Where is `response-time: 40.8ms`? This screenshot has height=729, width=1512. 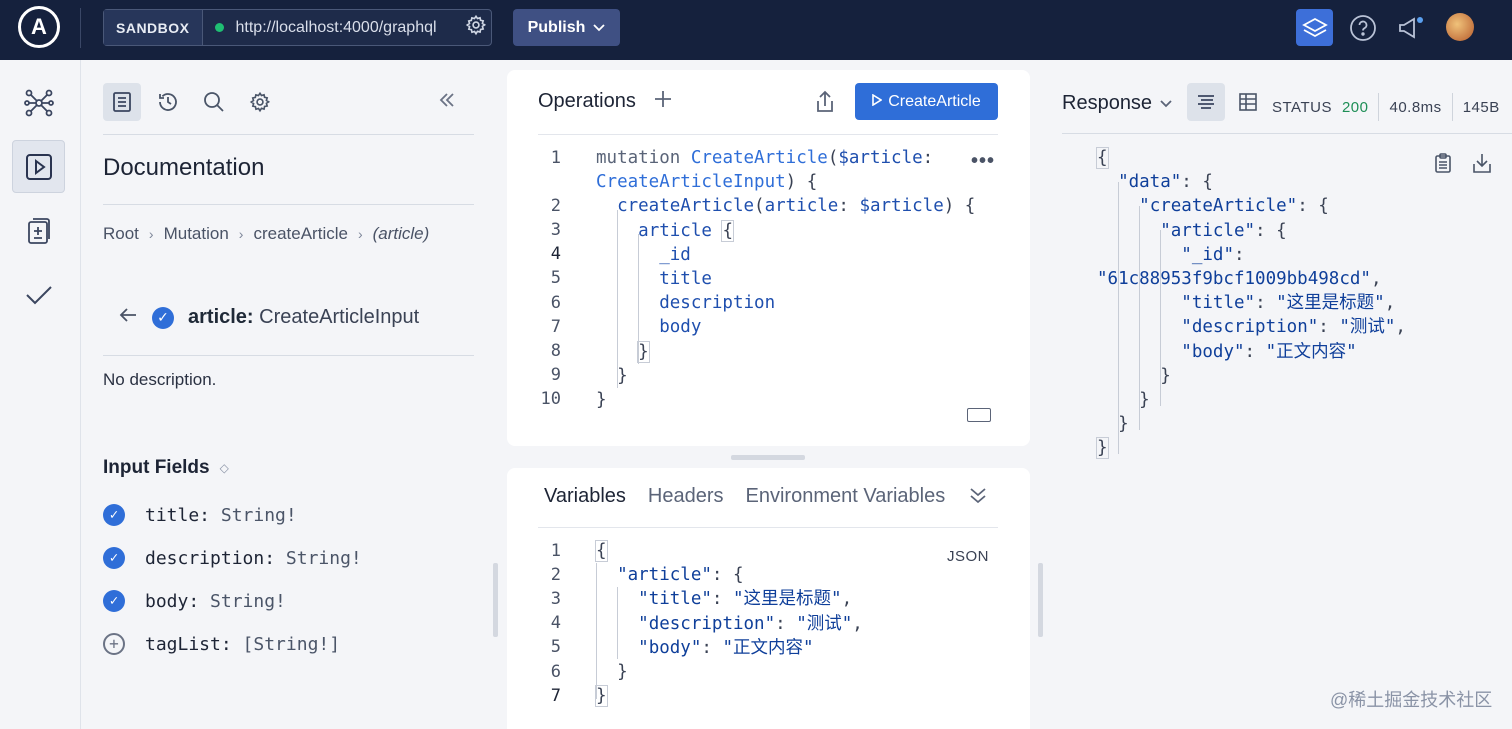
response-time: 40.8ms is located at coordinates (1415, 107).